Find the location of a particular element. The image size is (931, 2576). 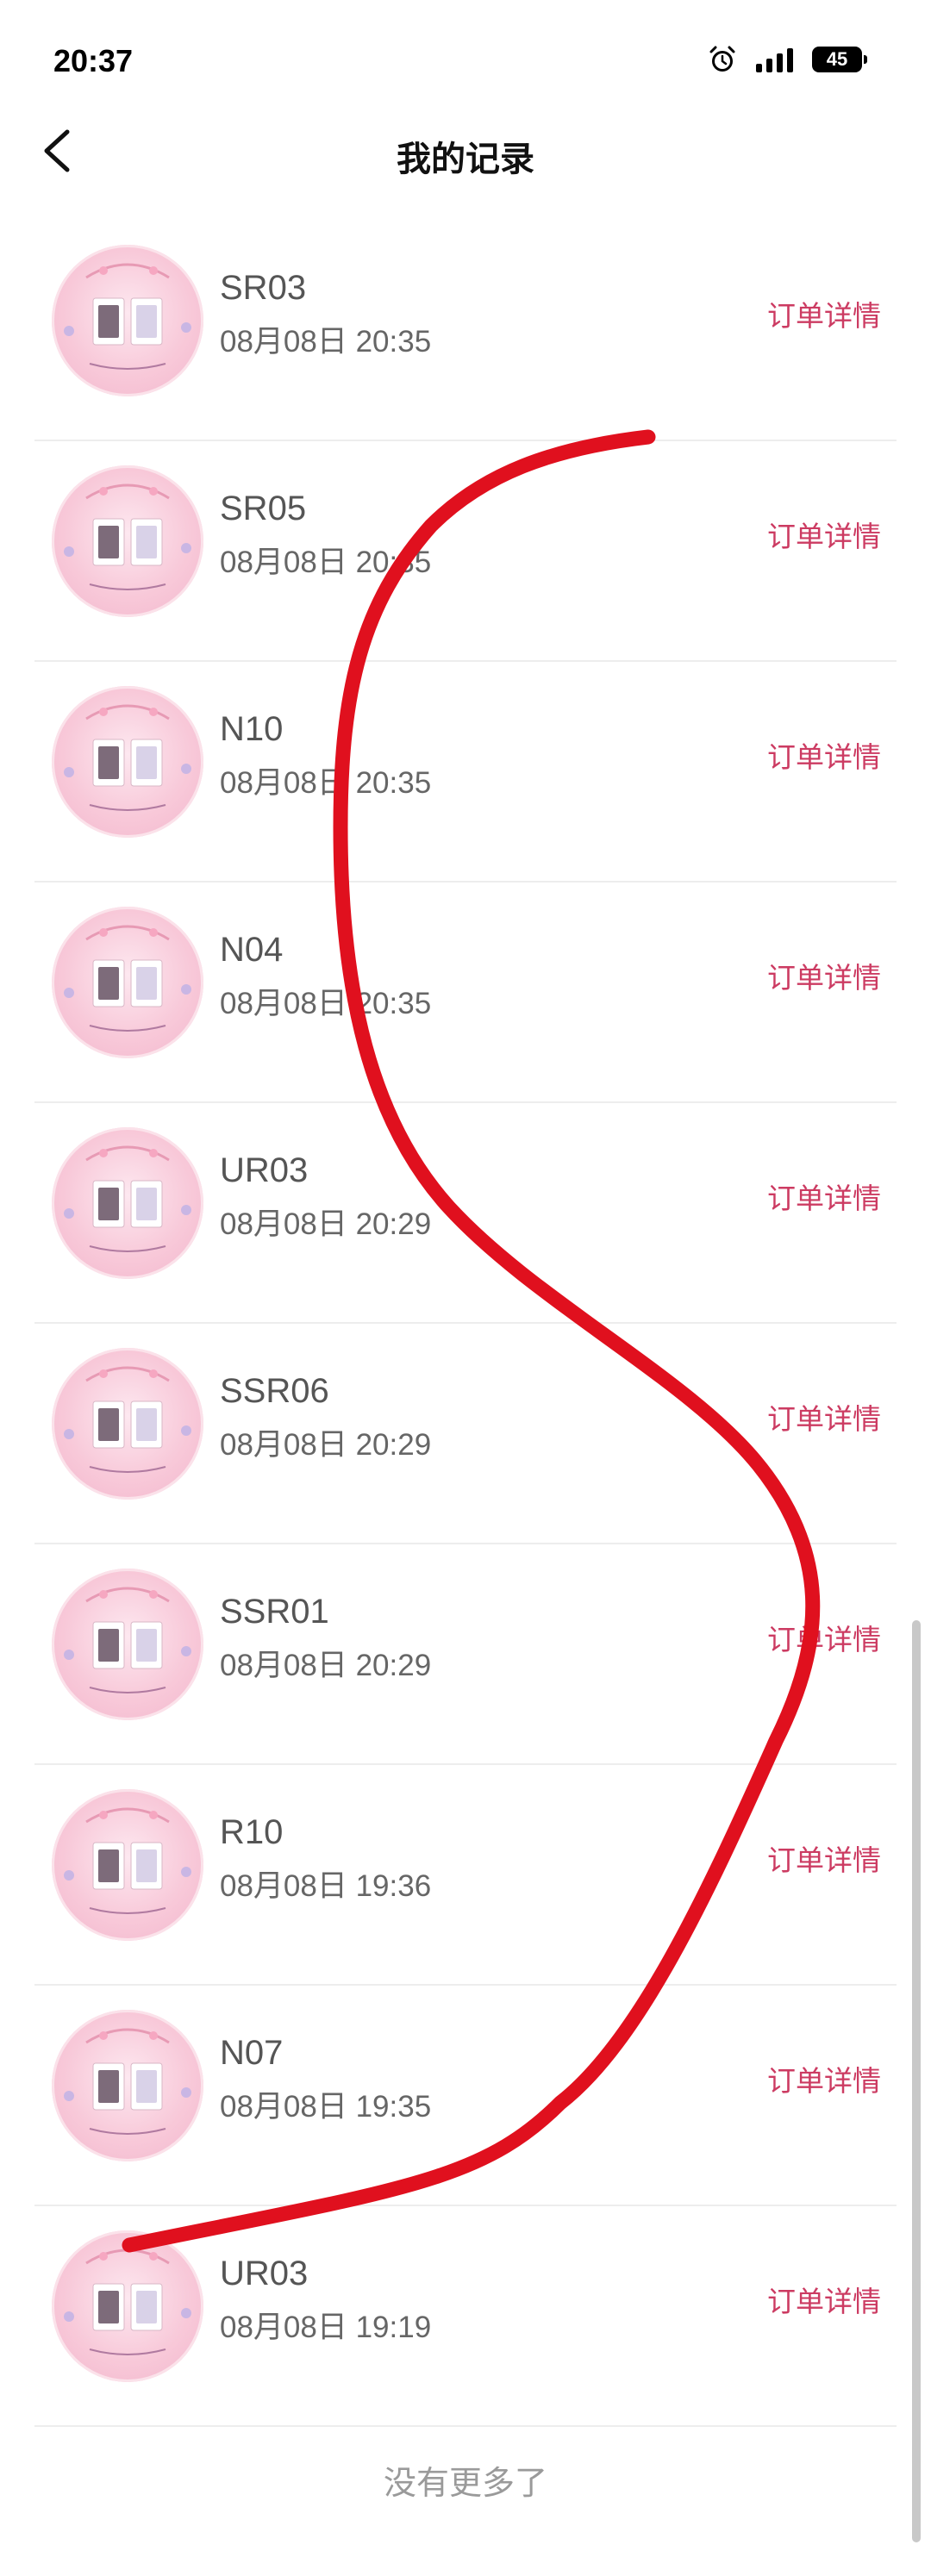

record-row: SSR06 08月08日 20:29 订单详情 is located at coordinates (465, 1434).